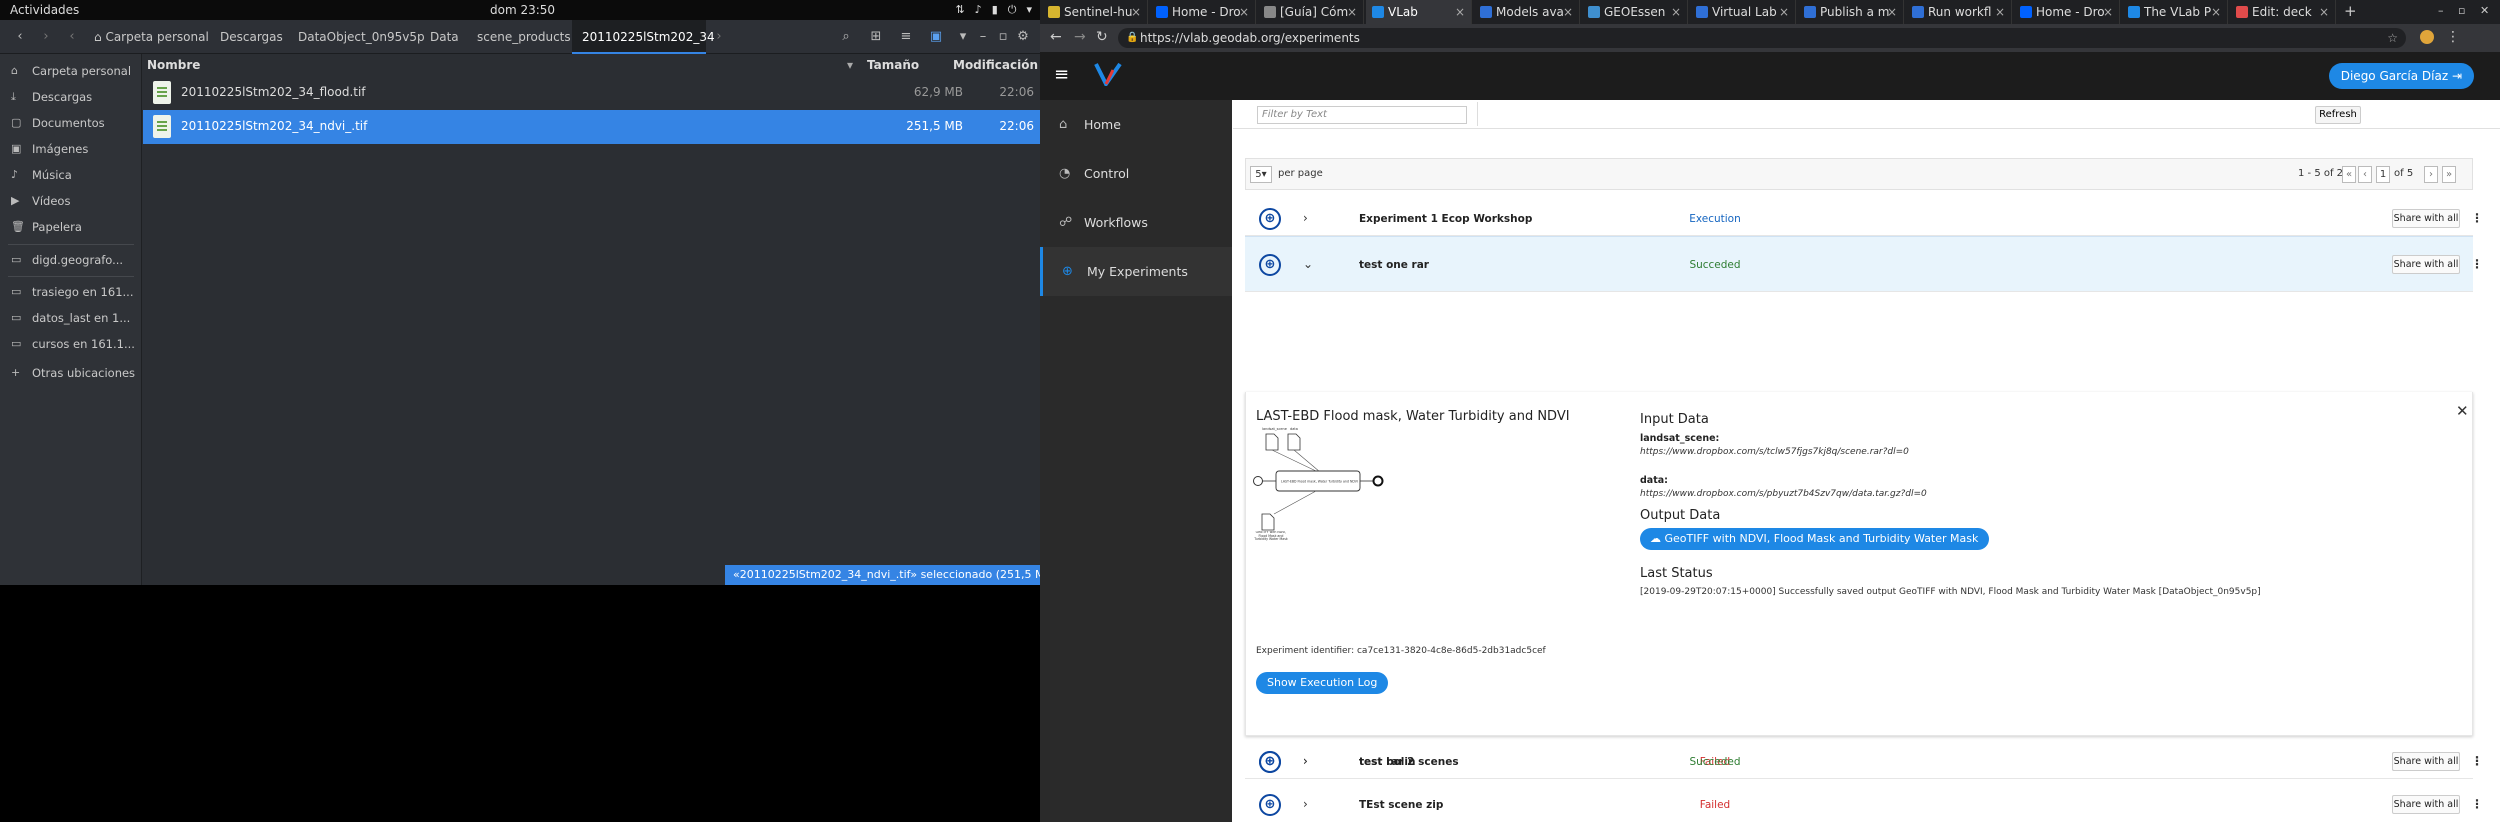  Describe the element at coordinates (2283, 12) in the screenshot. I see `browser-tab: Edit: deck ×` at that location.